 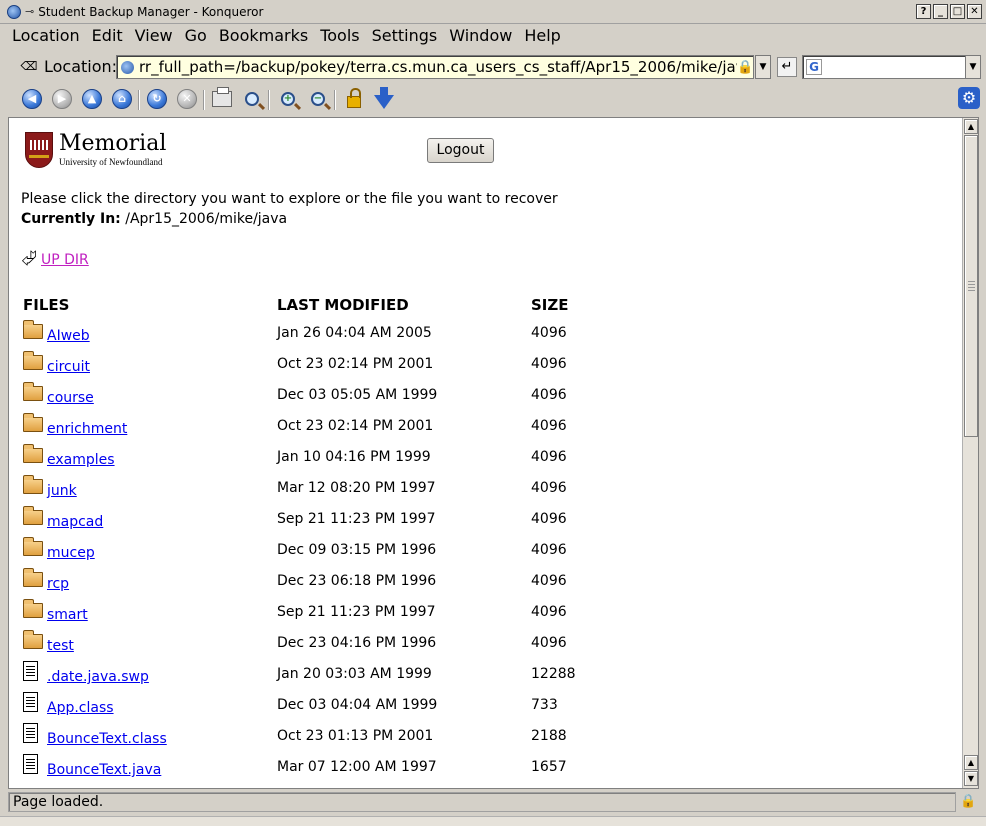 I want to click on konqueror-app-icon, so click(x=14, y=11).